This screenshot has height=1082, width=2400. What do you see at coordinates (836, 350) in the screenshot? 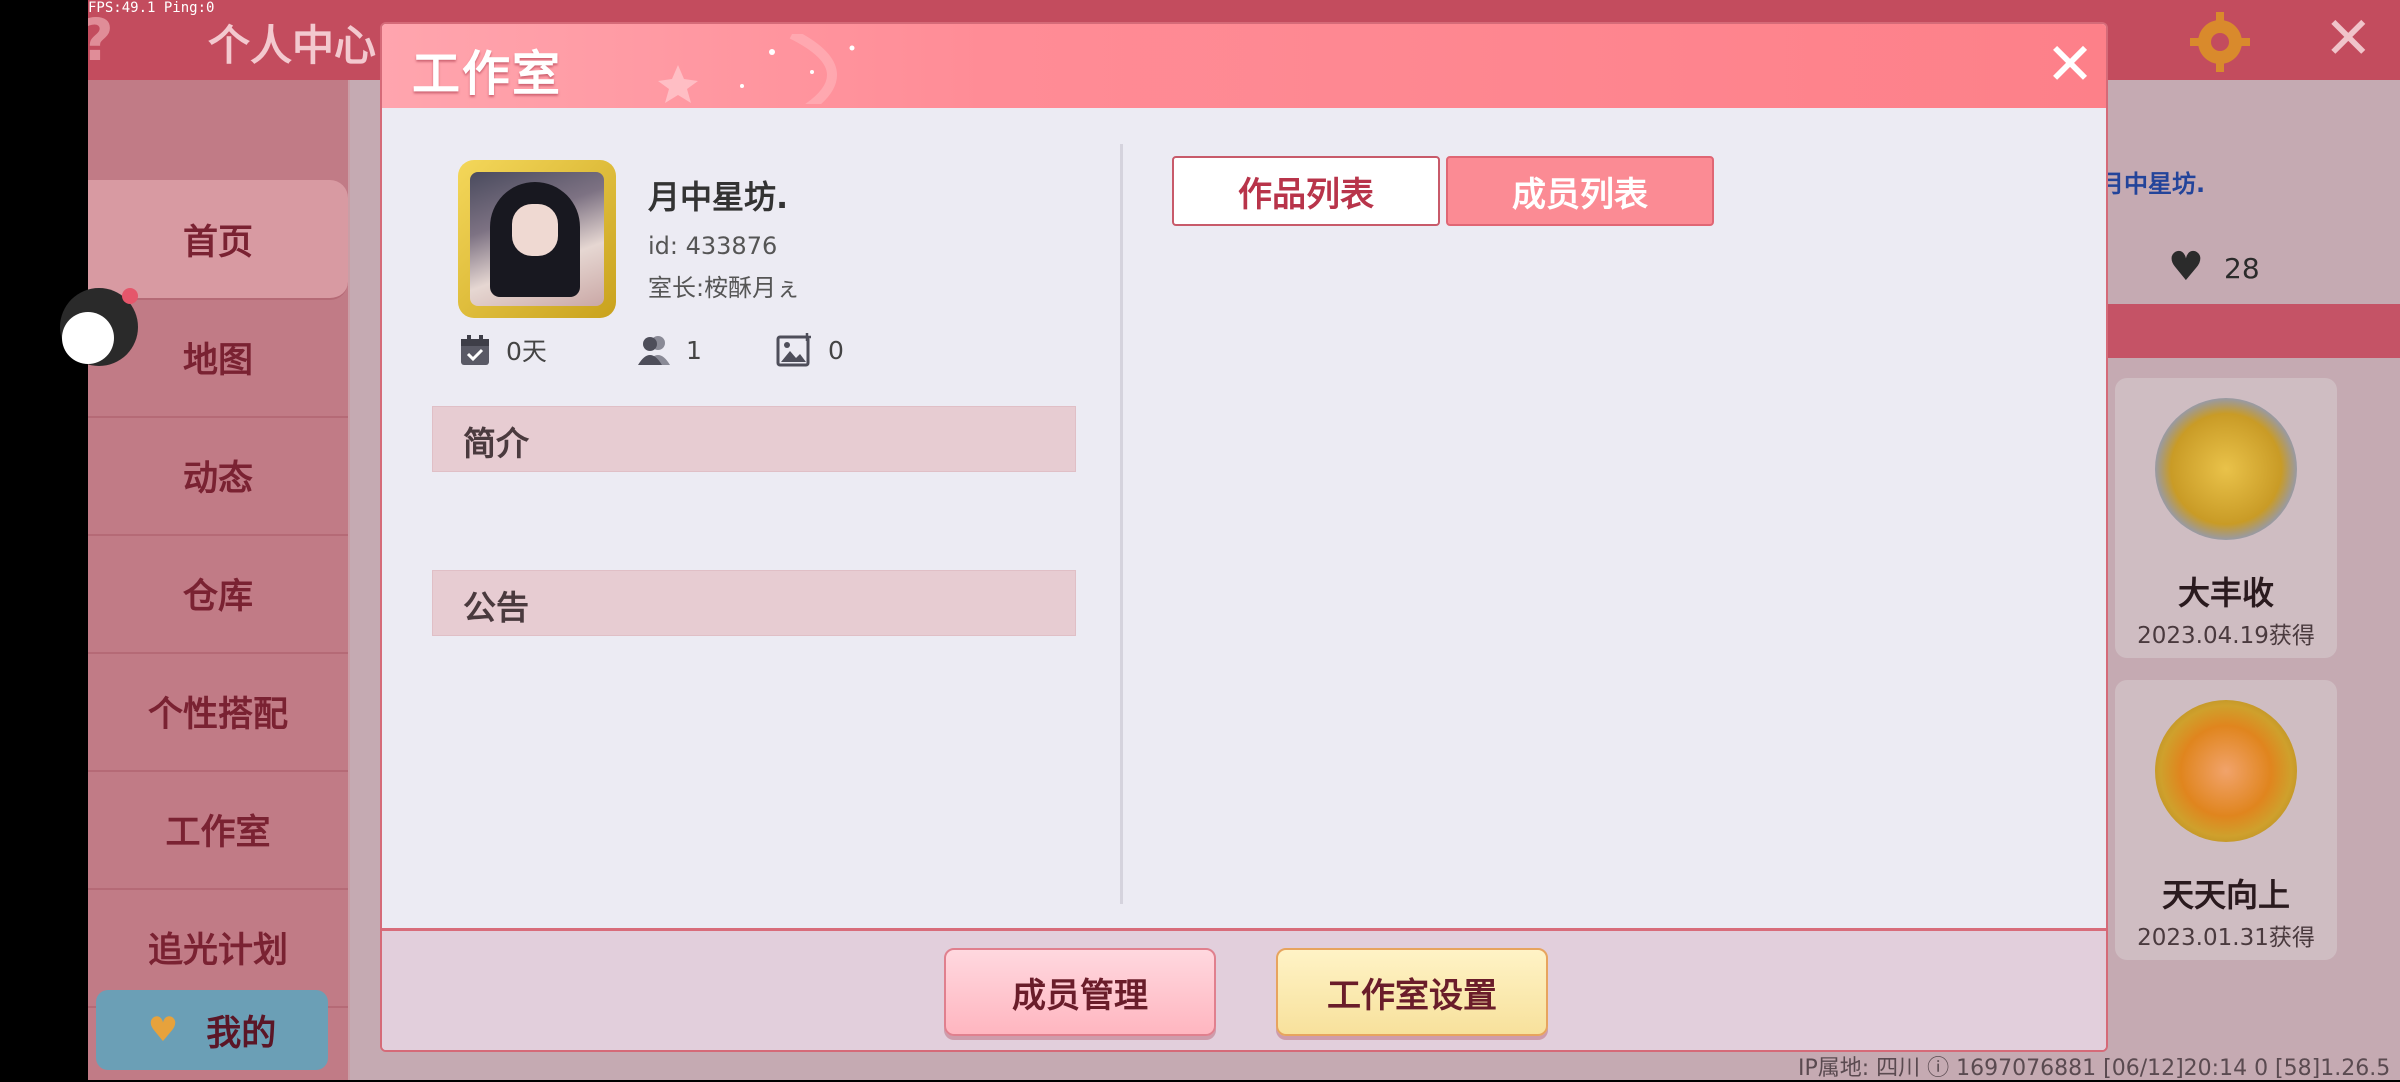
I see `works-value: 0` at bounding box center [836, 350].